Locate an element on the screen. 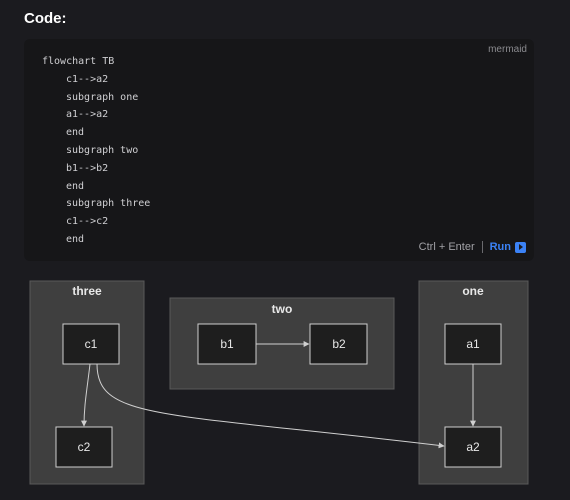 Image resolution: width=570 pixels, height=500 pixels. run-label: Run is located at coordinates (500, 247).